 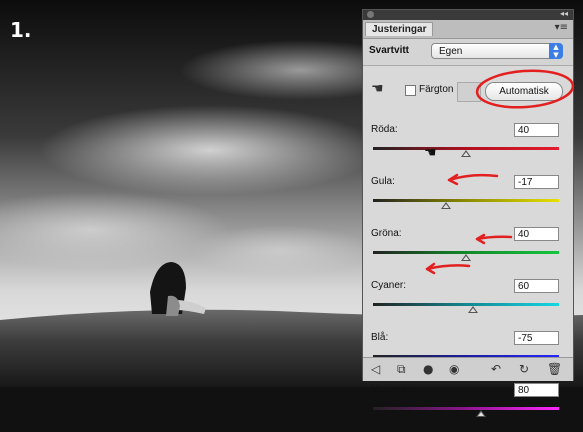 I want to click on slider-0: Röda: 40, so click(x=468, y=147).